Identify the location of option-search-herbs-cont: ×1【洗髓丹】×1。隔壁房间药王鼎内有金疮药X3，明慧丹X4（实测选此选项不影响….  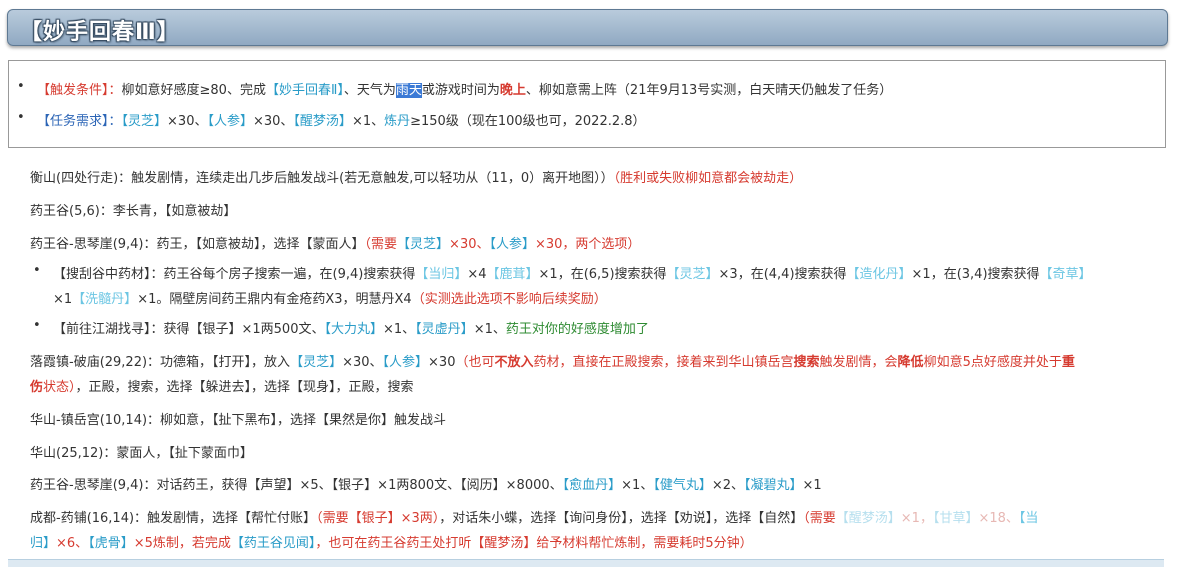
(330, 297).